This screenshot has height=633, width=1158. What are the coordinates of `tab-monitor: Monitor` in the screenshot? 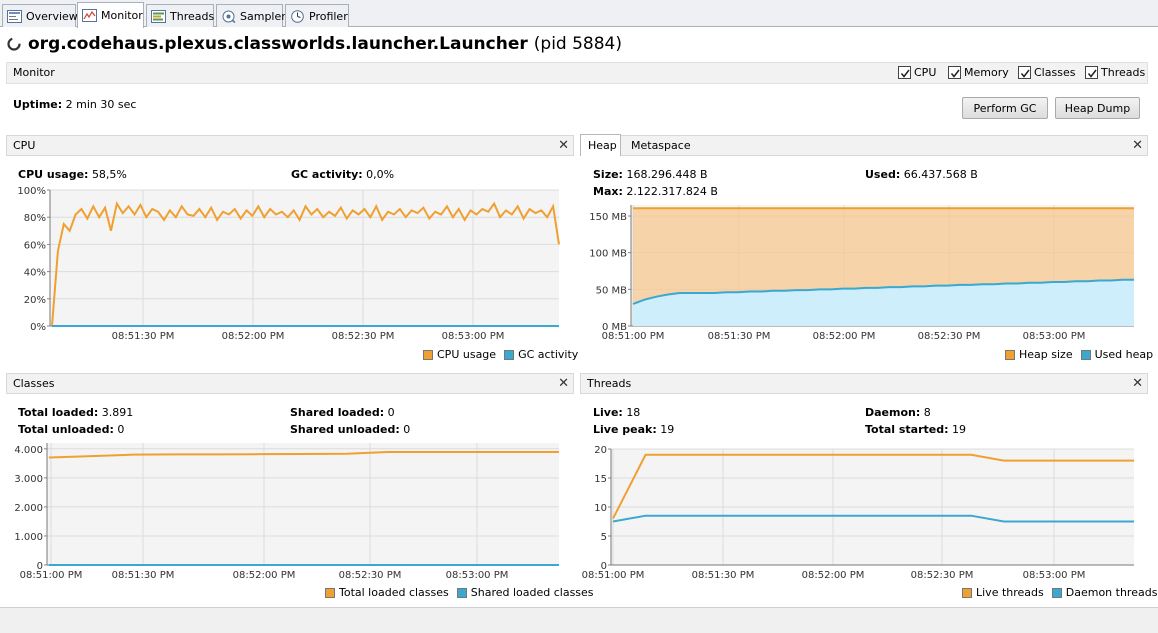 It's located at (110, 15).